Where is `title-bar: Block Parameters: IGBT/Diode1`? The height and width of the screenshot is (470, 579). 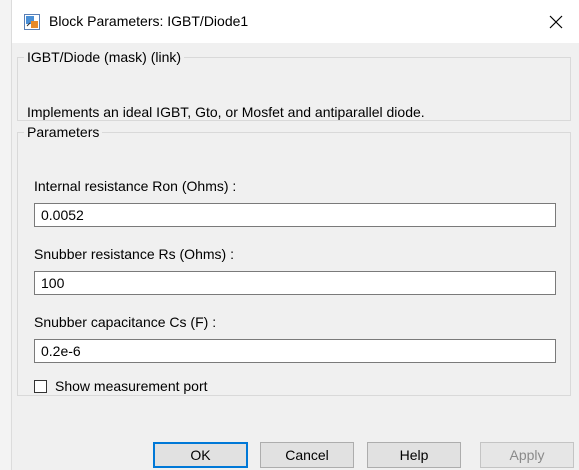 title-bar: Block Parameters: IGBT/Diode1 is located at coordinates (295, 21).